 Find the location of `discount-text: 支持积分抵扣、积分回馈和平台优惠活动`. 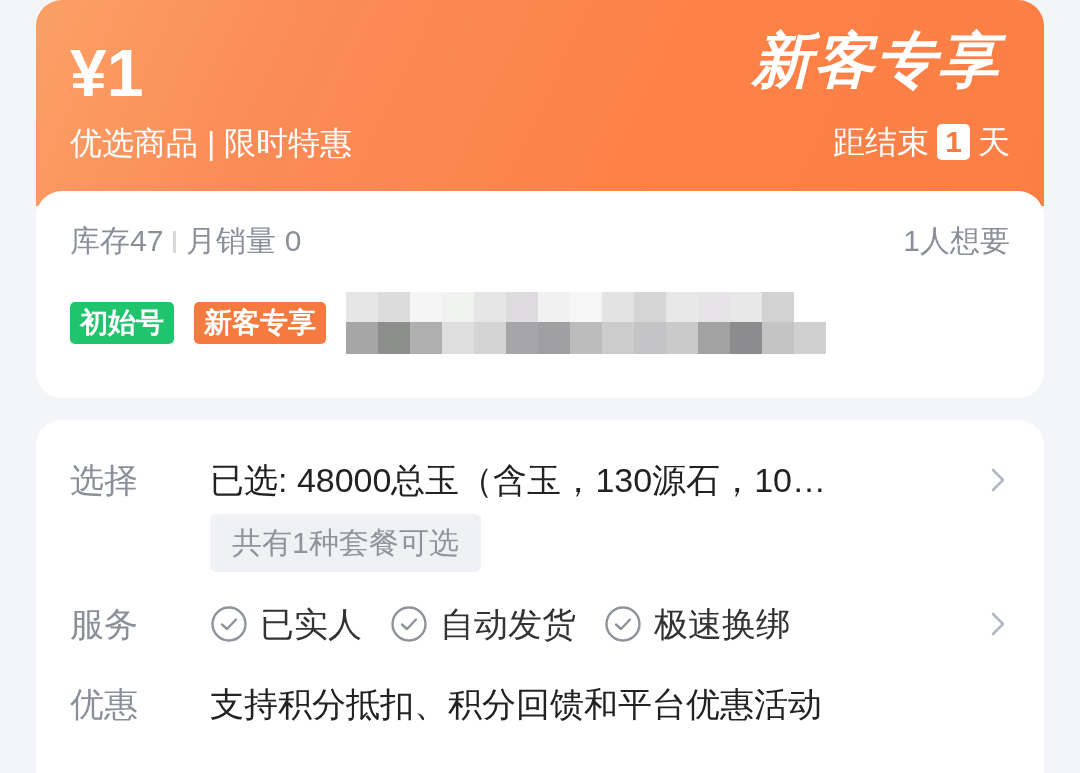

discount-text: 支持积分抵扣、积分回馈和平台优惠活动 is located at coordinates (516, 705).